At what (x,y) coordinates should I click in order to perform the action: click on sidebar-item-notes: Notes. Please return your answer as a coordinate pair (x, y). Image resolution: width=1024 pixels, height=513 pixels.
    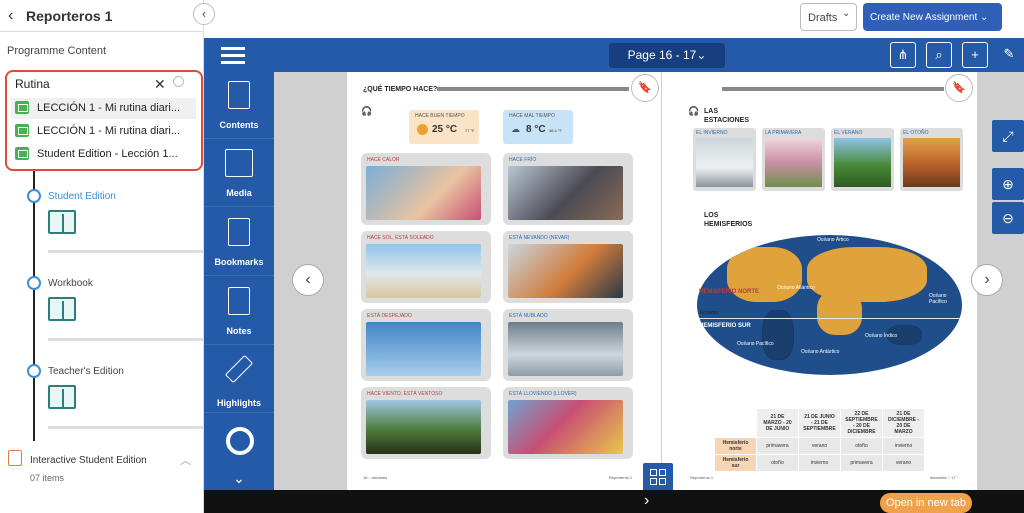
    Looking at the image, I should click on (239, 311).